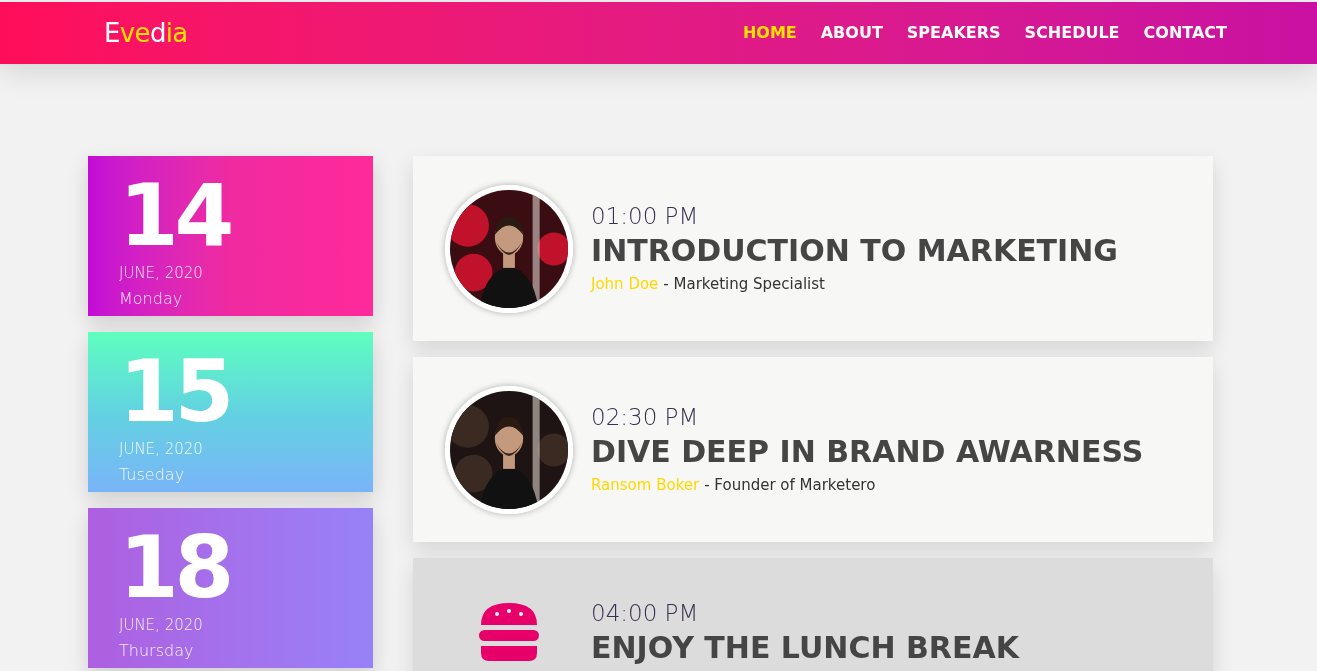  Describe the element at coordinates (867, 452) in the screenshot. I see `session-title: DIVE DEEP IN BRAND AWARNESS` at that location.